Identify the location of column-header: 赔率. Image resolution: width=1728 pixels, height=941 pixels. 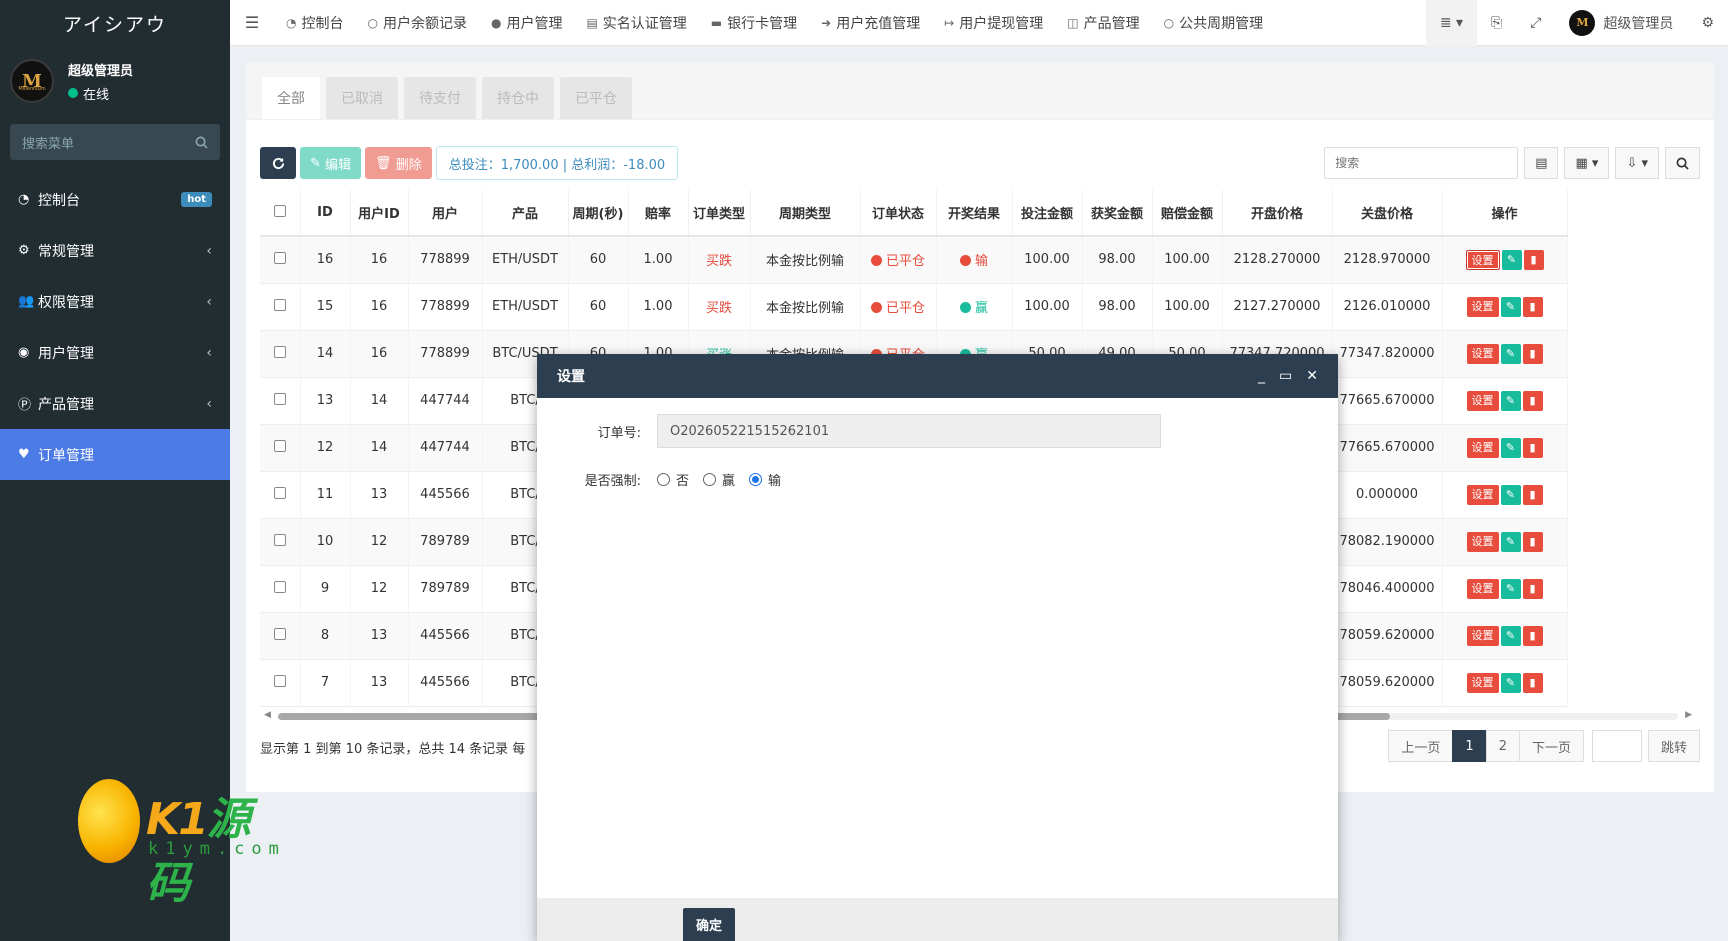
(658, 213).